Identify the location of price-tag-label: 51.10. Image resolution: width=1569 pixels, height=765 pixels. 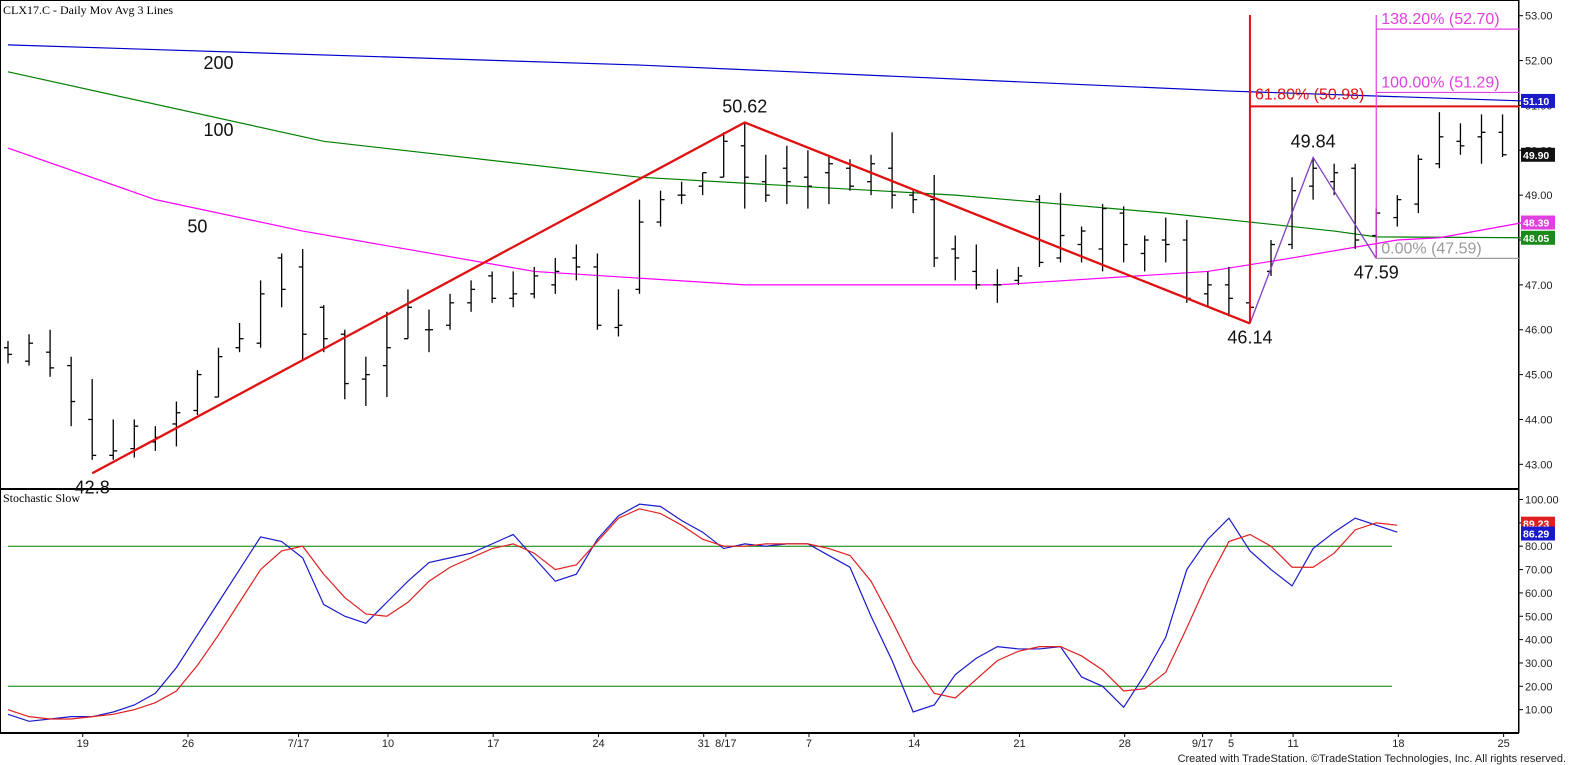
(1536, 102).